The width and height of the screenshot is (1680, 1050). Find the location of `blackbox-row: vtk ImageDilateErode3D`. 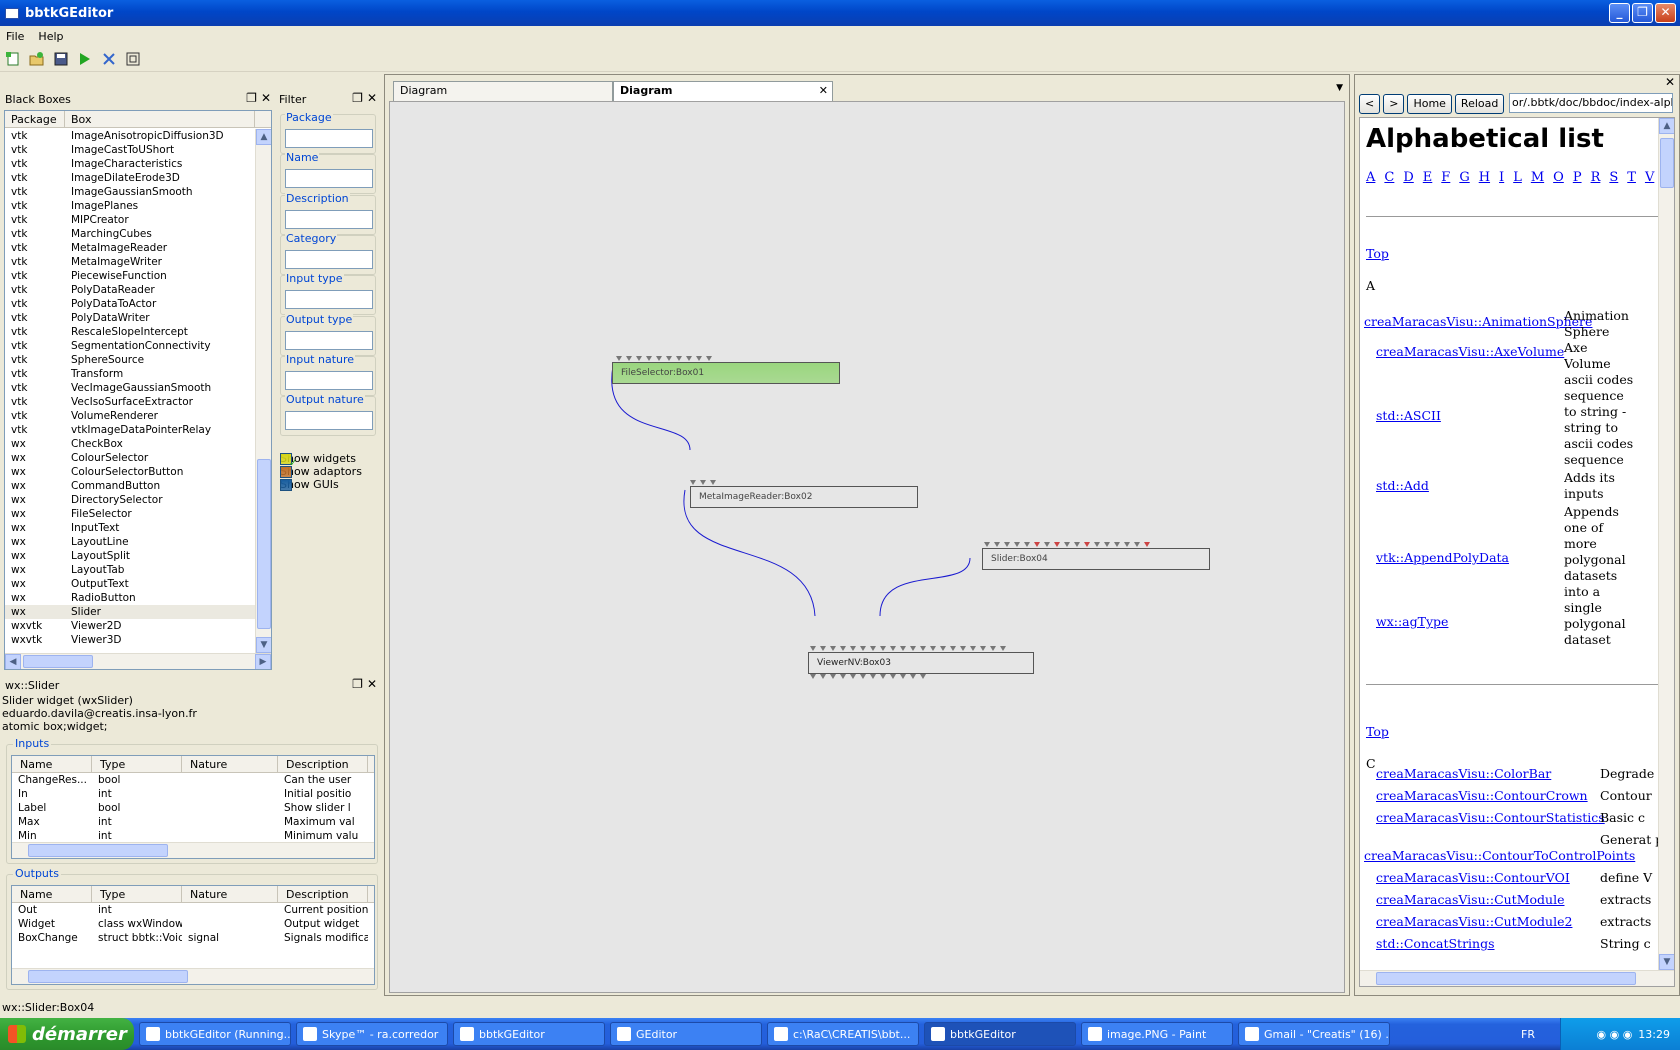

blackbox-row: vtk ImageDilateErode3D is located at coordinates (131, 178).